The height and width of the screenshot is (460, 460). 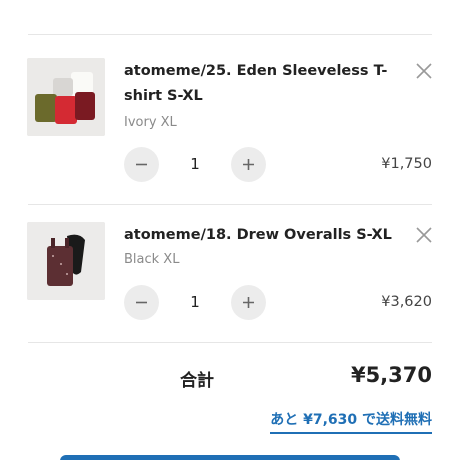 What do you see at coordinates (406, 164) in the screenshot?
I see `item-price: ¥1,750` at bounding box center [406, 164].